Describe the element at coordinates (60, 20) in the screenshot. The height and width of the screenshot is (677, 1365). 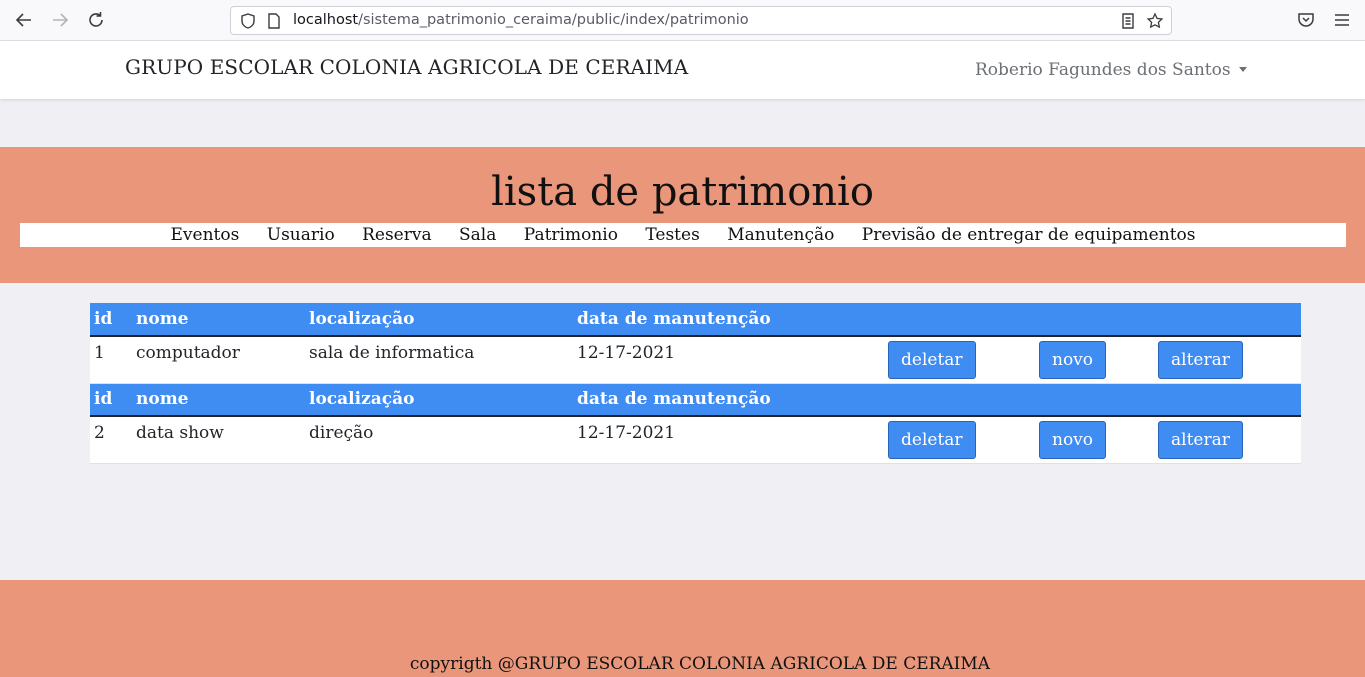
I see `forward-arrow-icon` at that location.